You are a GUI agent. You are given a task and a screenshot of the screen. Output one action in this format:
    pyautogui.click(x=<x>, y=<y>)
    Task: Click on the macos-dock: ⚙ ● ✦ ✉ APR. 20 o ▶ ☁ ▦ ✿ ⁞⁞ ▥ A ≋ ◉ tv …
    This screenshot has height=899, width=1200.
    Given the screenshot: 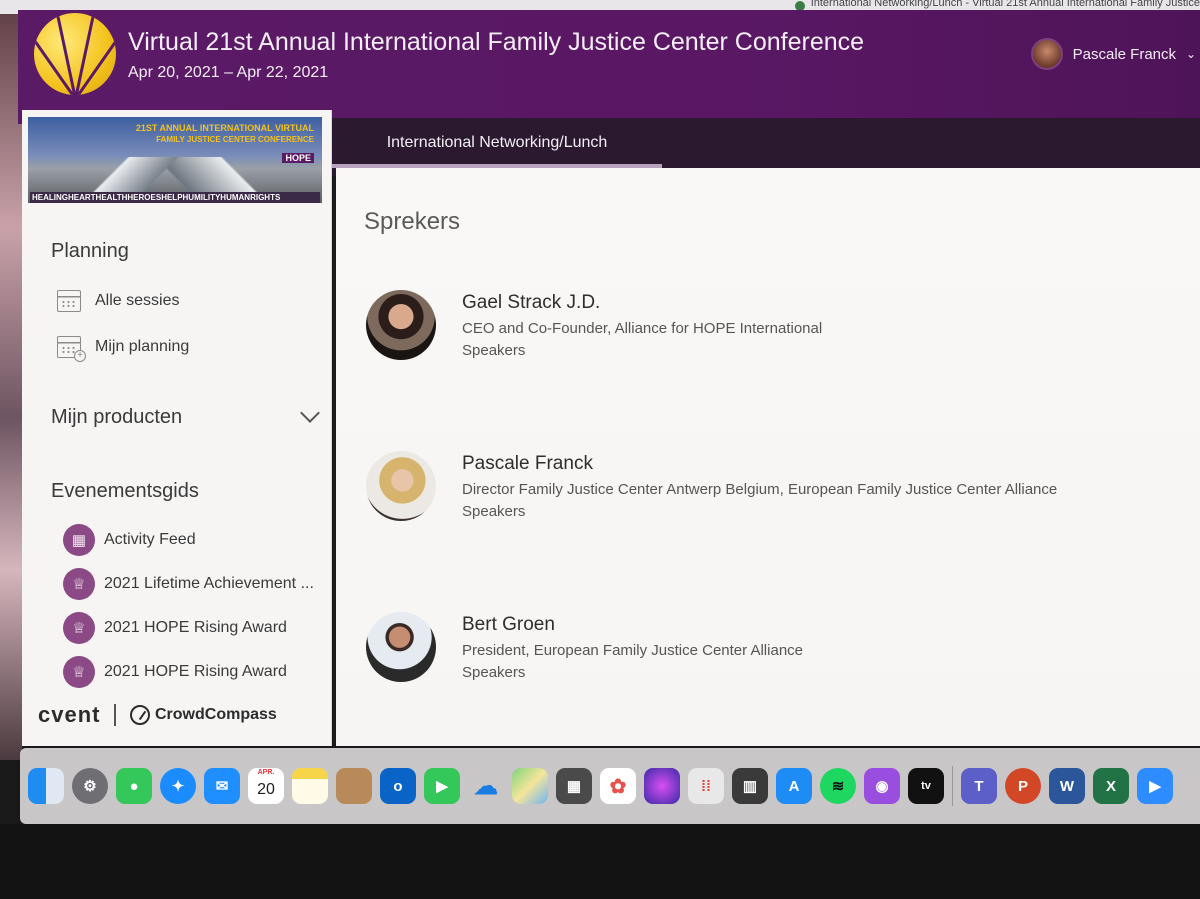 What is the action you would take?
    pyautogui.click(x=610, y=786)
    